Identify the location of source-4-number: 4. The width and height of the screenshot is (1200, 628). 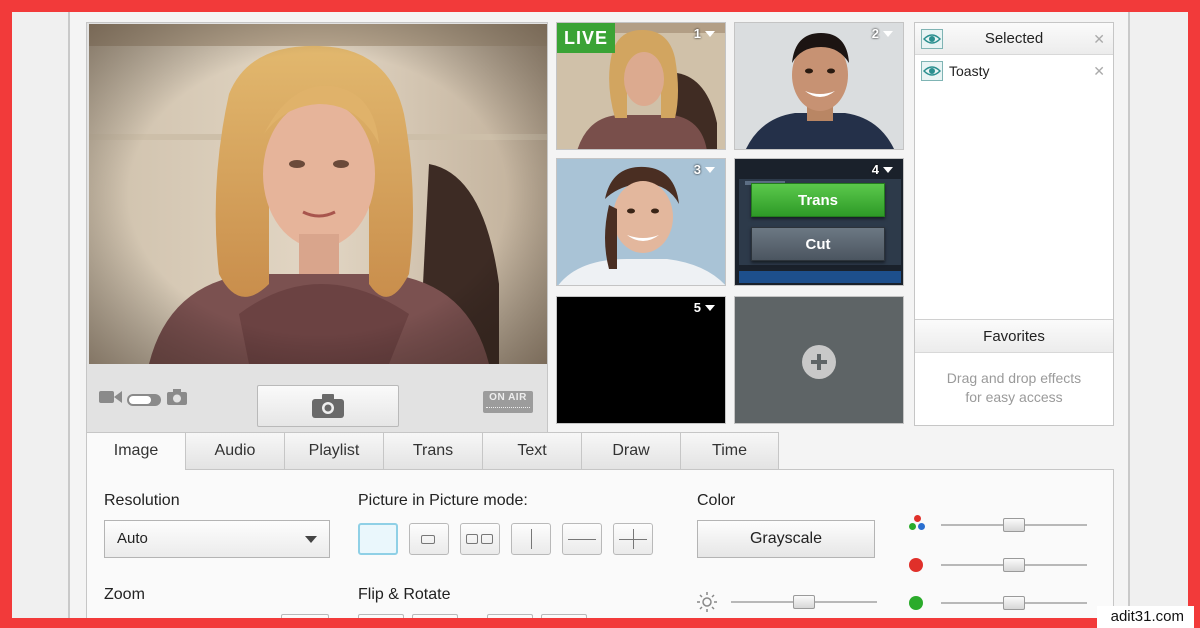
(875, 169).